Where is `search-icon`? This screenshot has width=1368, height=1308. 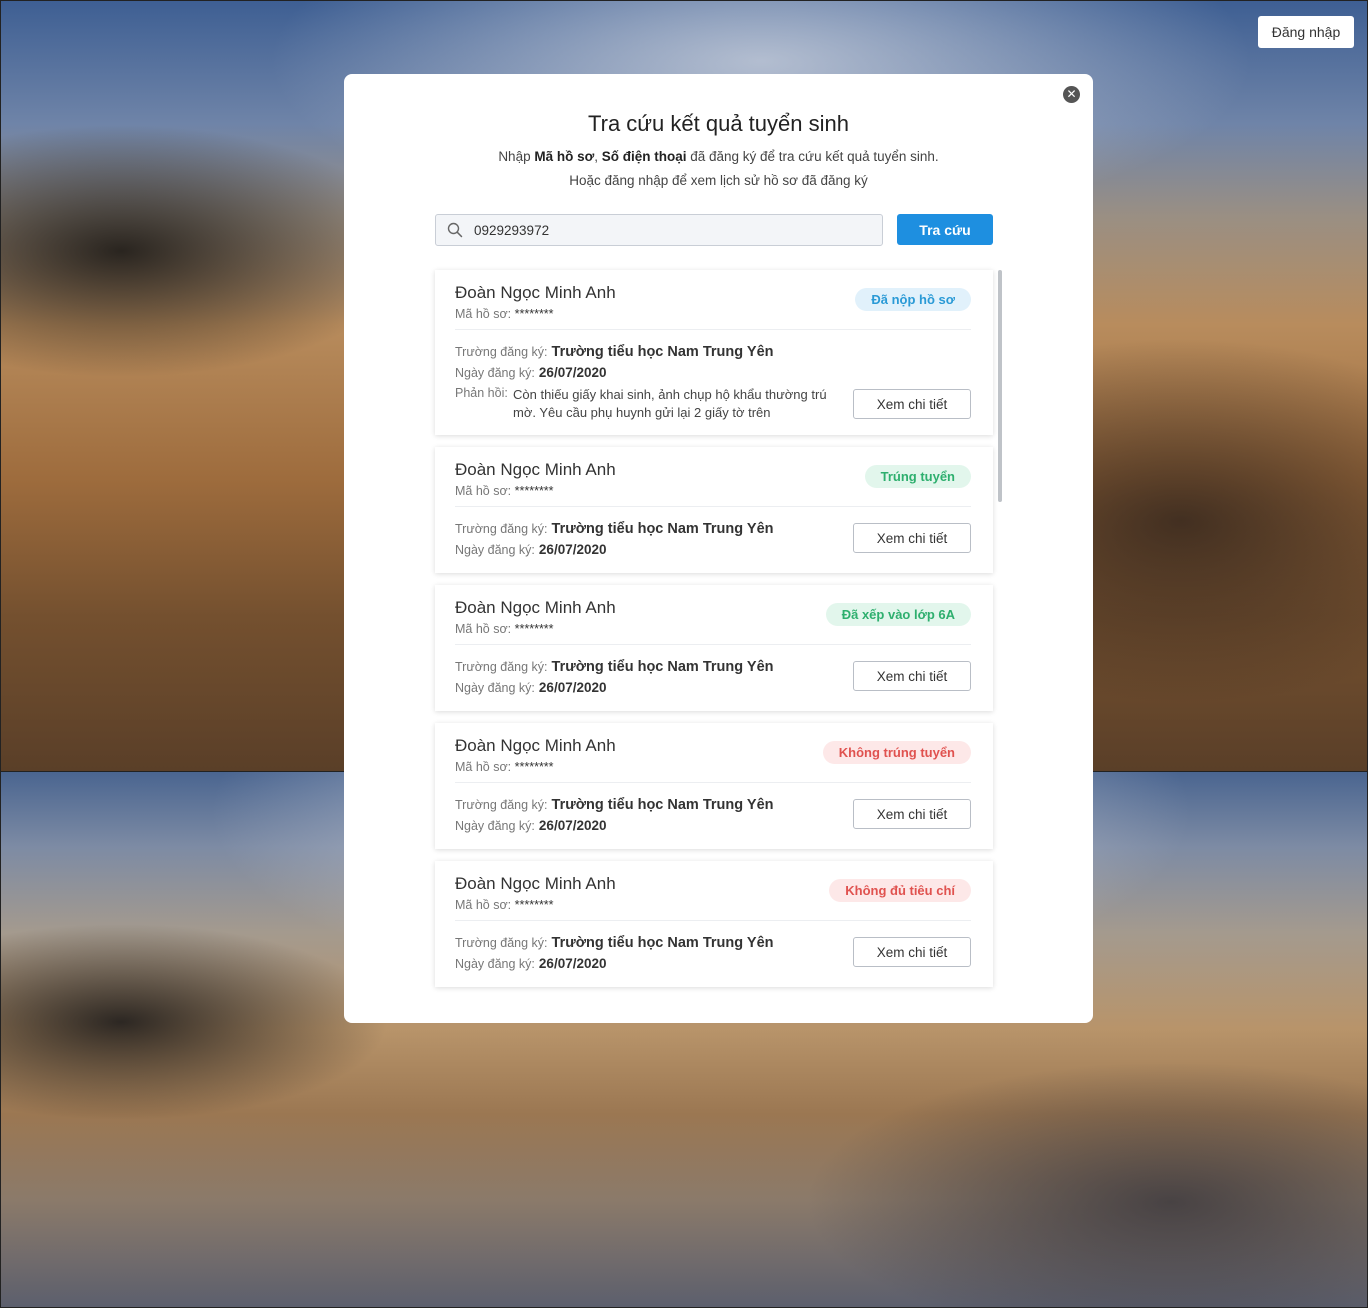 search-icon is located at coordinates (455, 230).